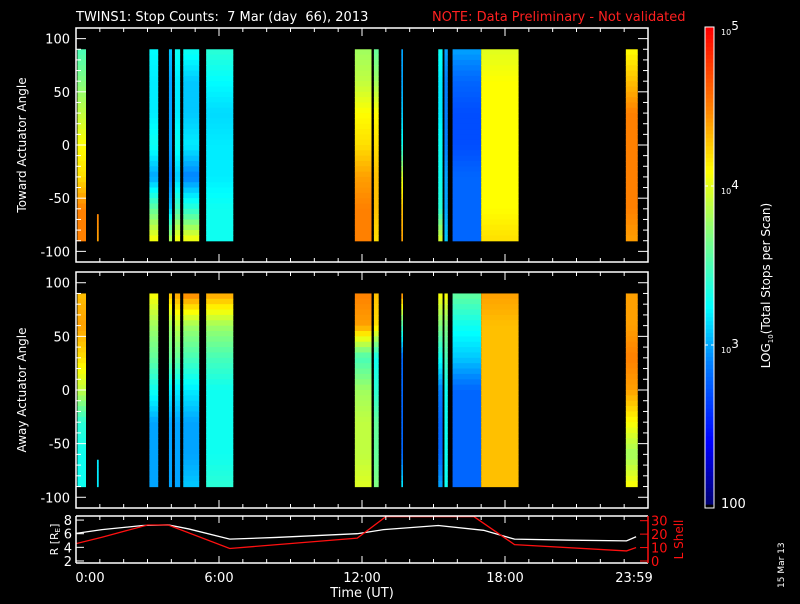  What do you see at coordinates (22, 389) in the screenshot?
I see `y-axis-label: Away Actuator Angle` at bounding box center [22, 389].